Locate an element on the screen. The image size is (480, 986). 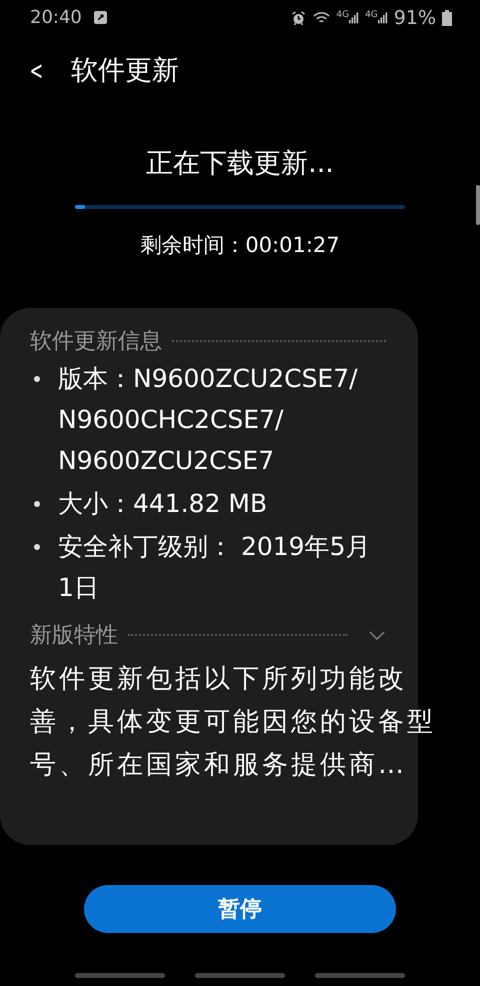
section-heading: 新版特性 is located at coordinates (74, 636).